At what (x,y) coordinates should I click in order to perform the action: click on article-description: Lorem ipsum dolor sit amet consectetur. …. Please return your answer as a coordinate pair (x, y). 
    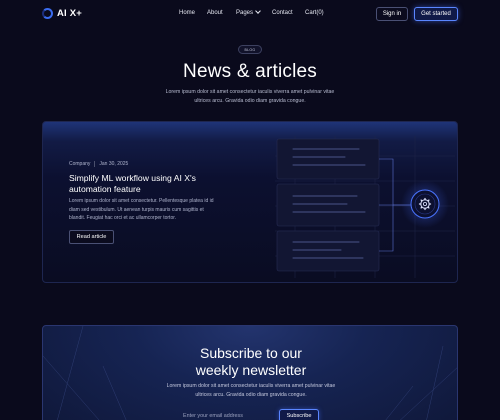
    Looking at the image, I should click on (141, 209).